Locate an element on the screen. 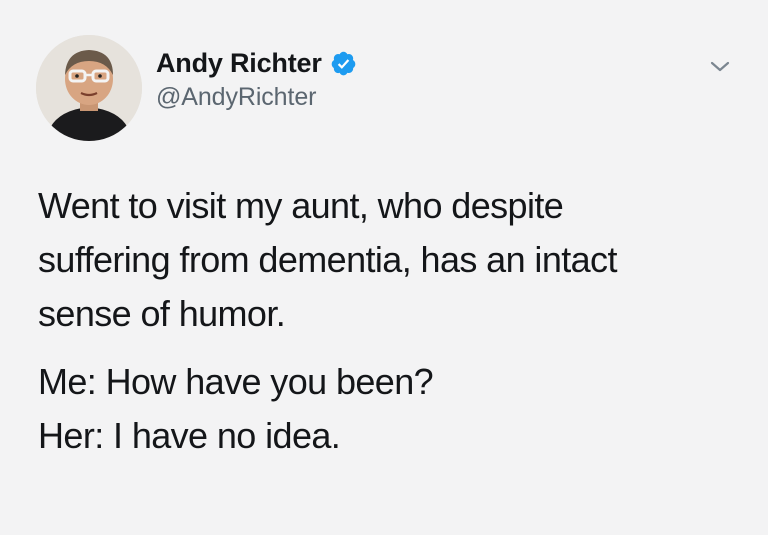  avatar is located at coordinates (89, 88).